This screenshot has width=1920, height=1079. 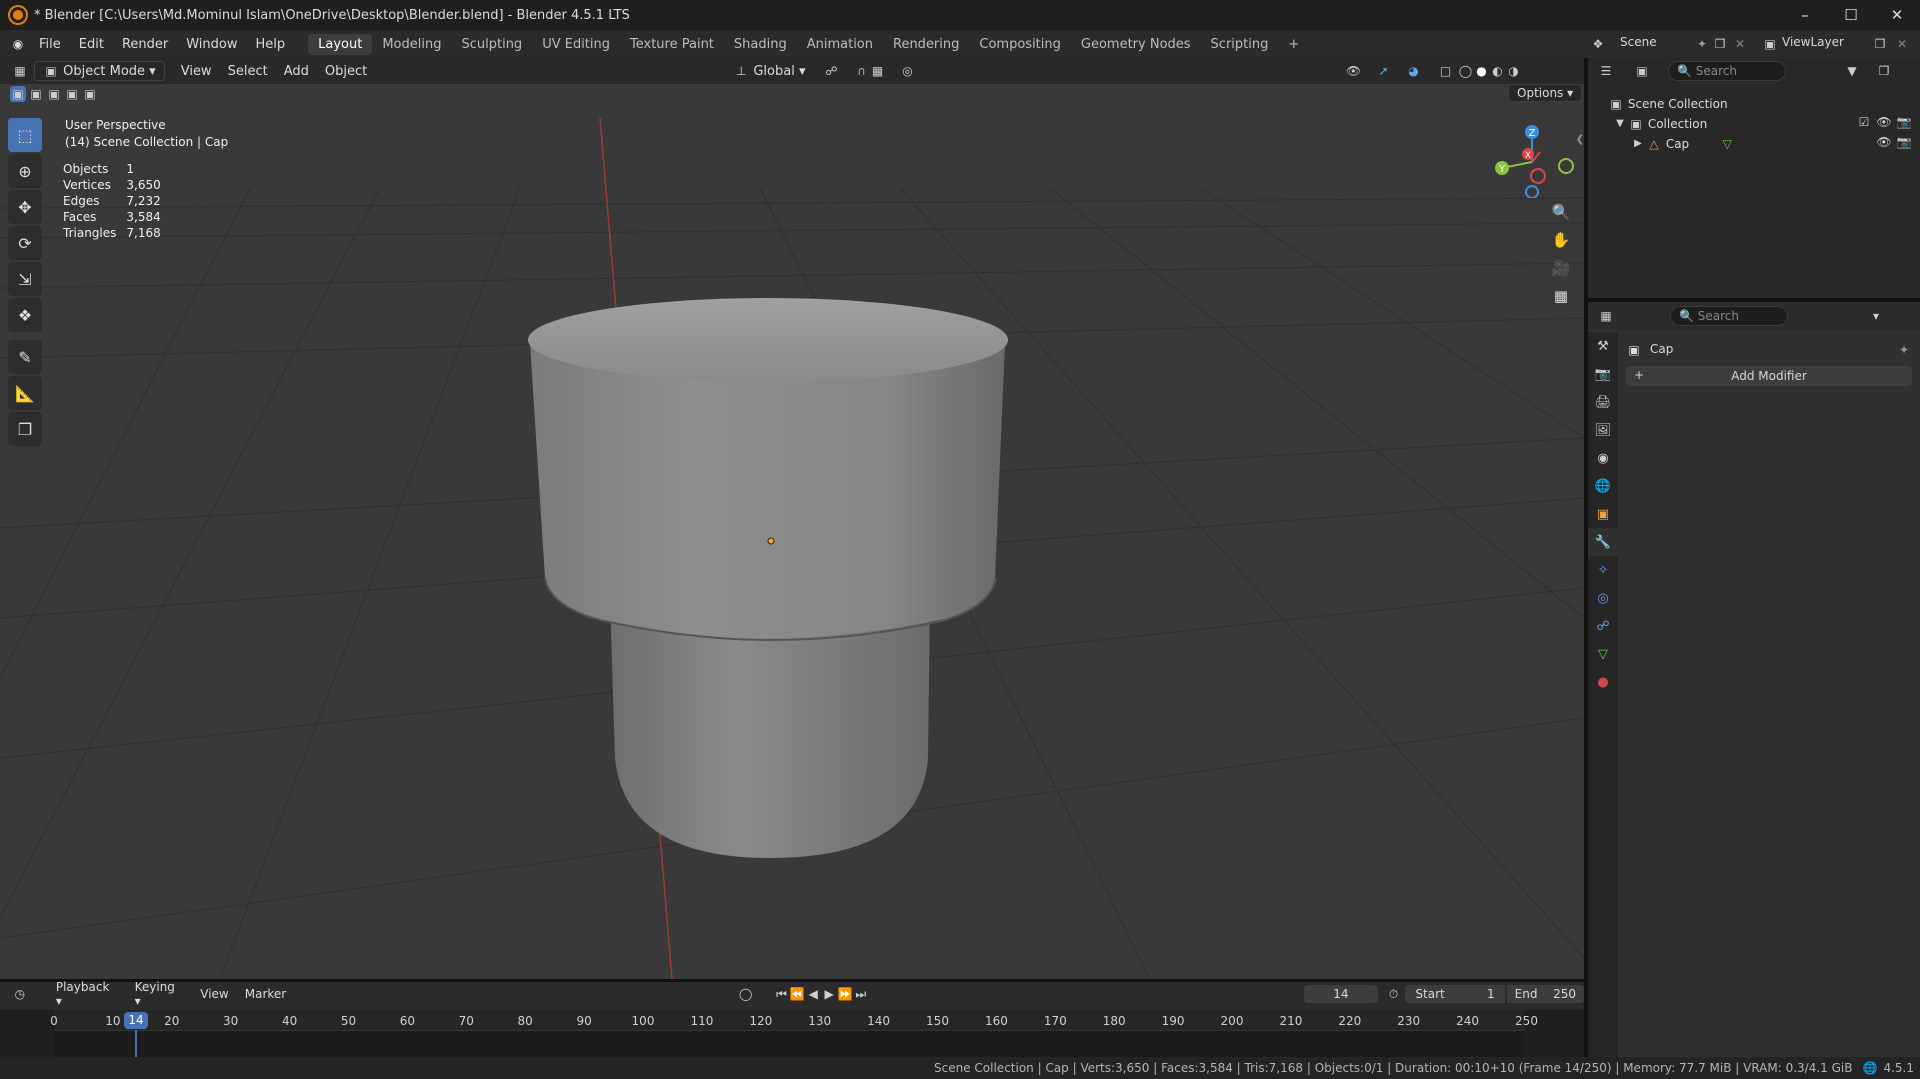 I want to click on transform-orientation-dropdown: ⊥ Global ▾, so click(x=769, y=71).